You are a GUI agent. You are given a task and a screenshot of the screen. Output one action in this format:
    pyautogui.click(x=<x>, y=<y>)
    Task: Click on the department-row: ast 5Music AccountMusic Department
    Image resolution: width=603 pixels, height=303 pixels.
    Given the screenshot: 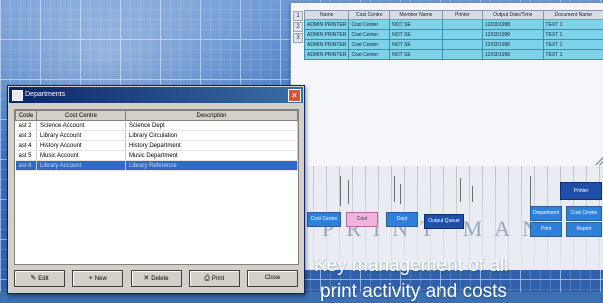 What is the action you would take?
    pyautogui.click(x=157, y=156)
    